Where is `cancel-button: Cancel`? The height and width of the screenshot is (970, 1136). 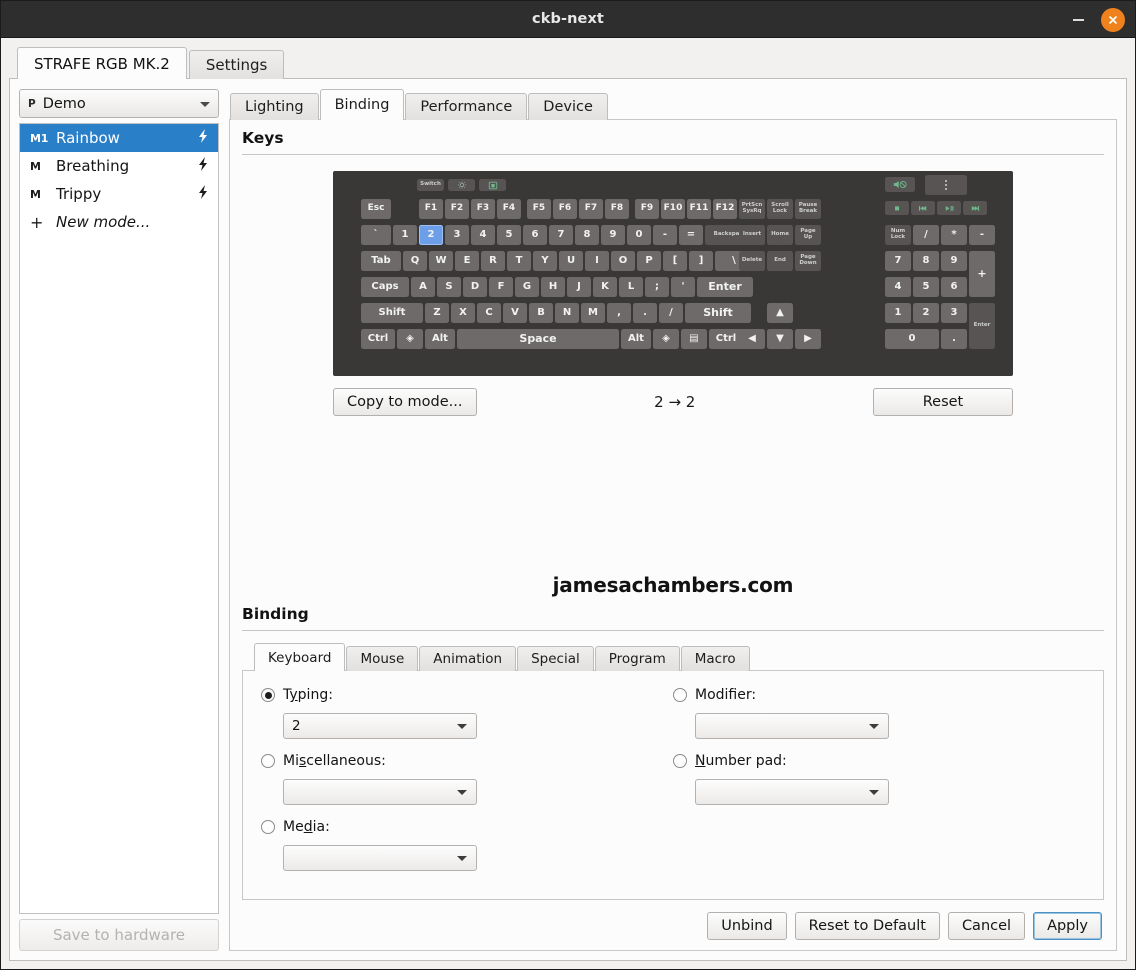
cancel-button: Cancel is located at coordinates (986, 926).